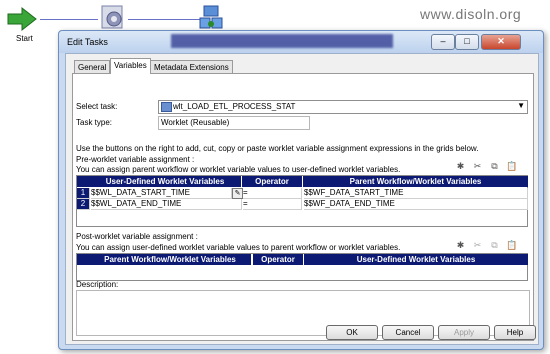 The image size is (550, 354). Describe the element at coordinates (97, 284) in the screenshot. I see `description-label: Description:` at that location.